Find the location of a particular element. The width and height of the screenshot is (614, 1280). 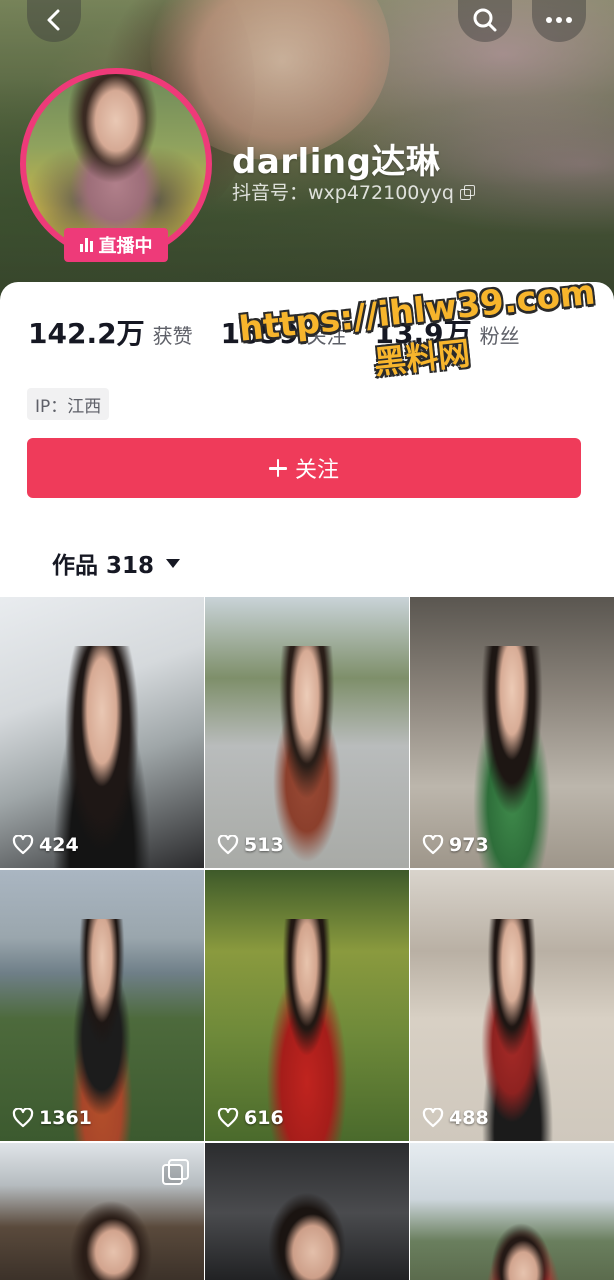

douyin-id: 抖音号：wxp472100yyq is located at coordinates (343, 193).